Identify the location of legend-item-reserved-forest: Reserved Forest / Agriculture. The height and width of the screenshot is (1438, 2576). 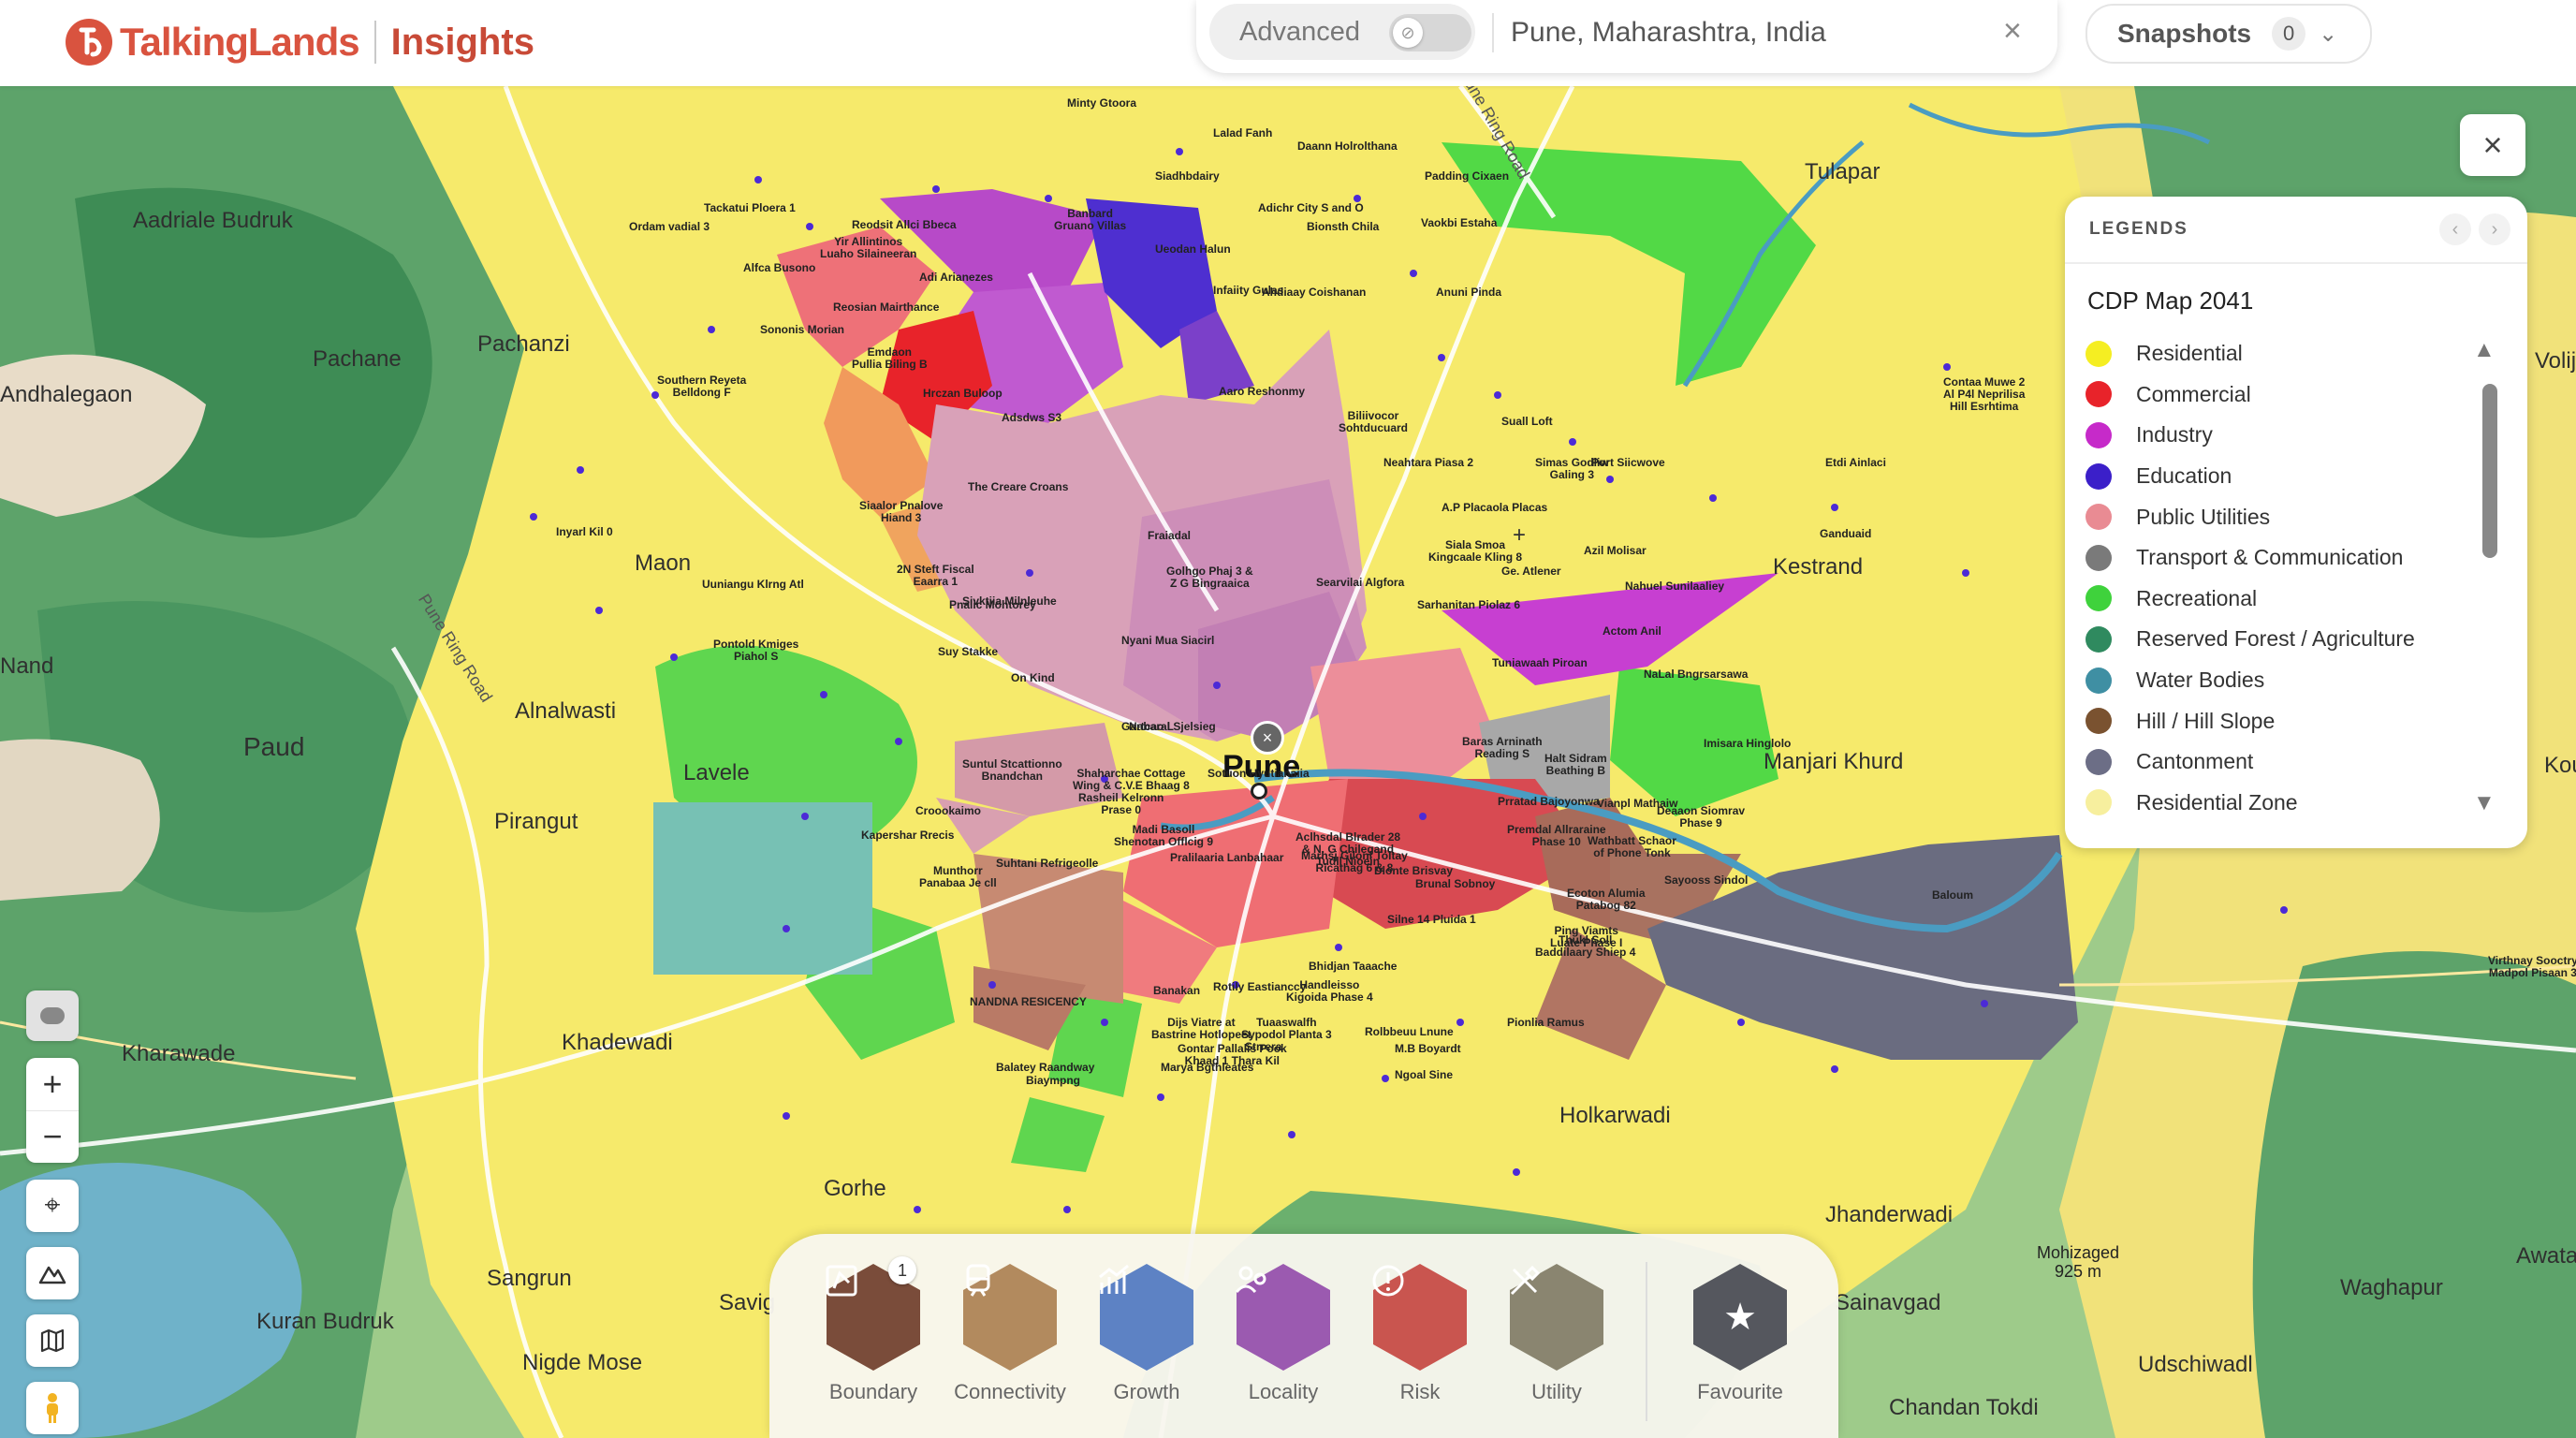
(2250, 639).